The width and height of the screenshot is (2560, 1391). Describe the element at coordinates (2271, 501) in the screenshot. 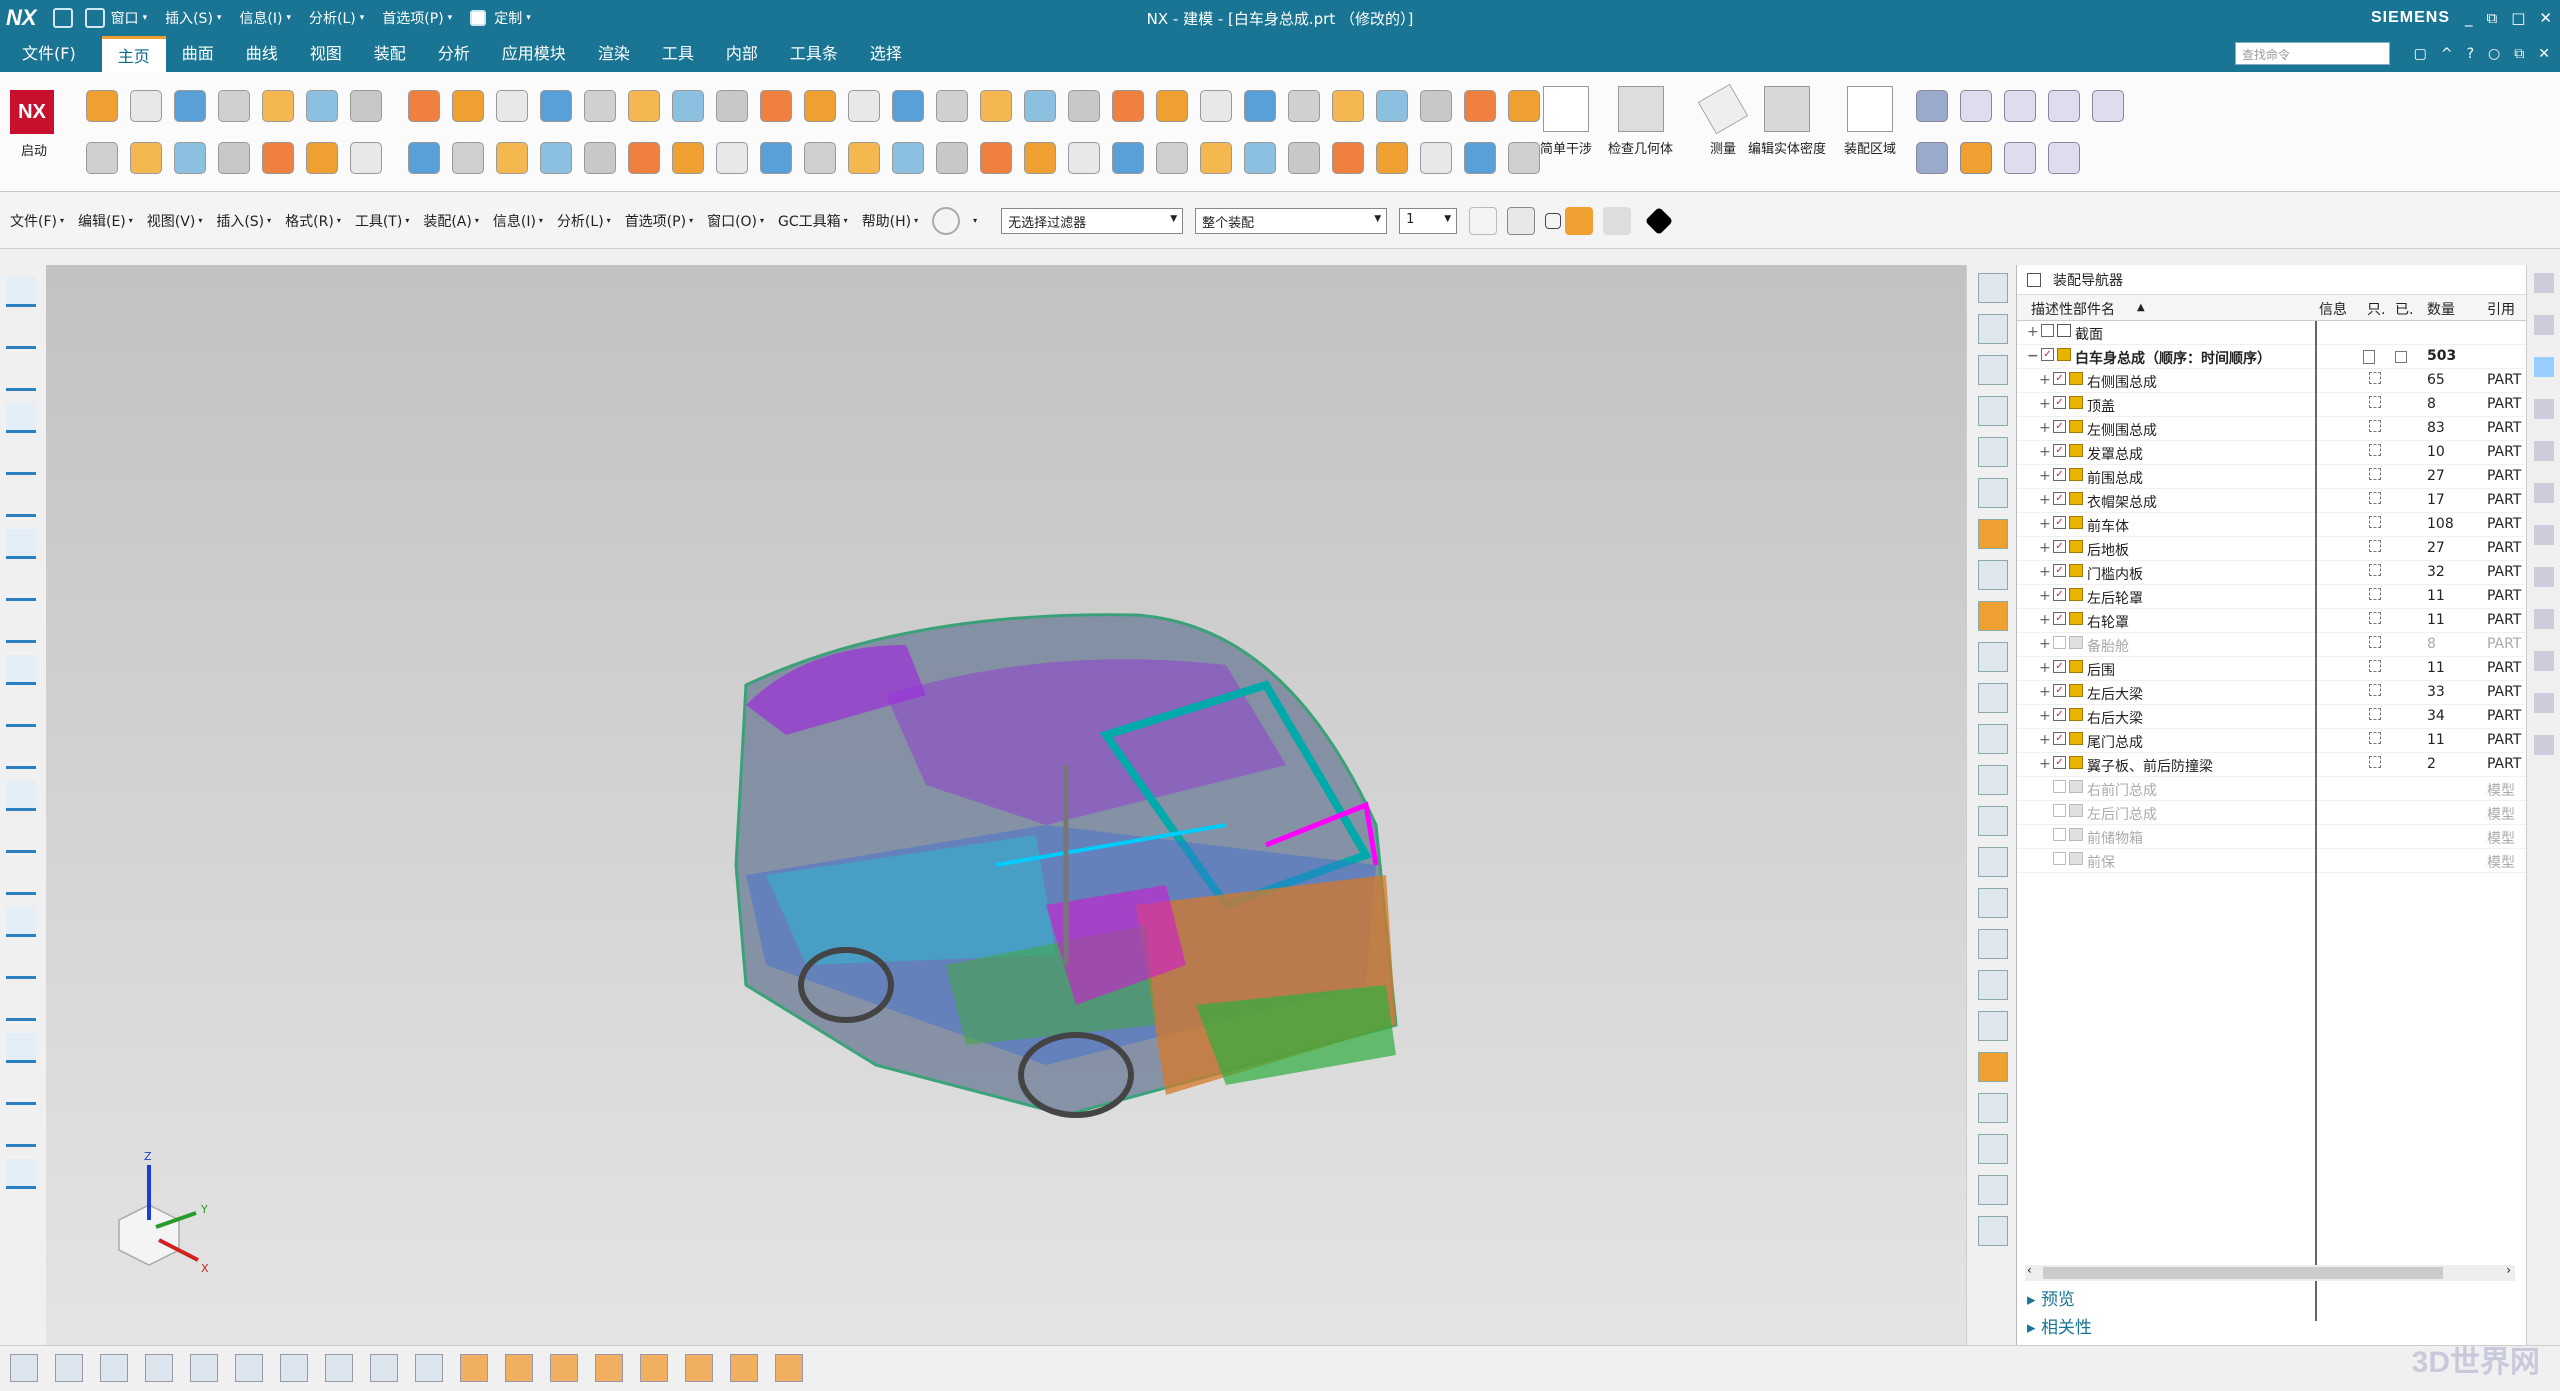

I see `tree-row: + ✓ 衣帽架总成 17 PART` at that location.